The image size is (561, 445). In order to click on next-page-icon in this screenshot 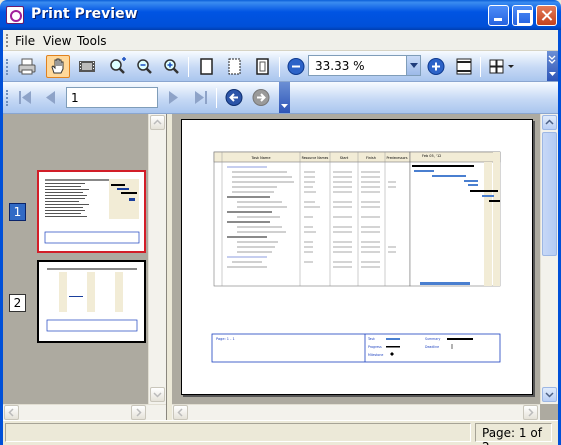, I will do `click(173, 97)`.